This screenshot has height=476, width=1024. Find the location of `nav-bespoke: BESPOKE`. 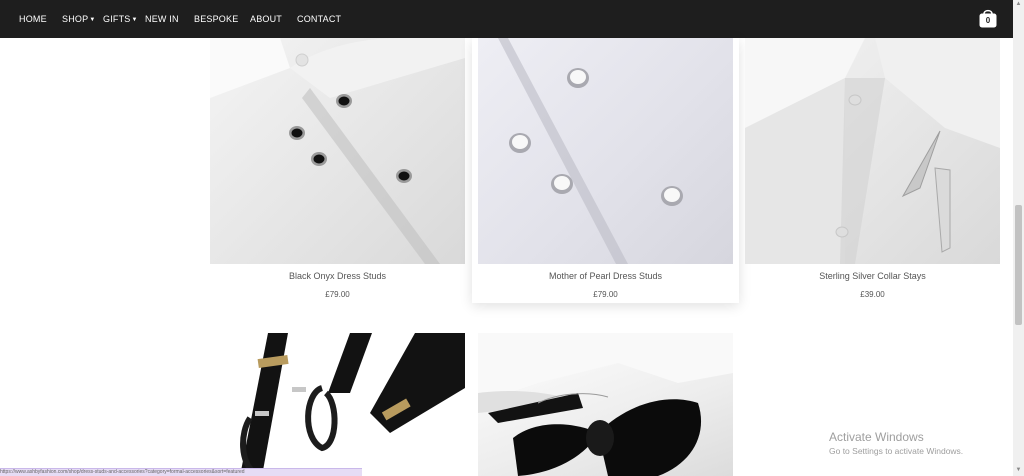

nav-bespoke: BESPOKE is located at coordinates (216, 19).